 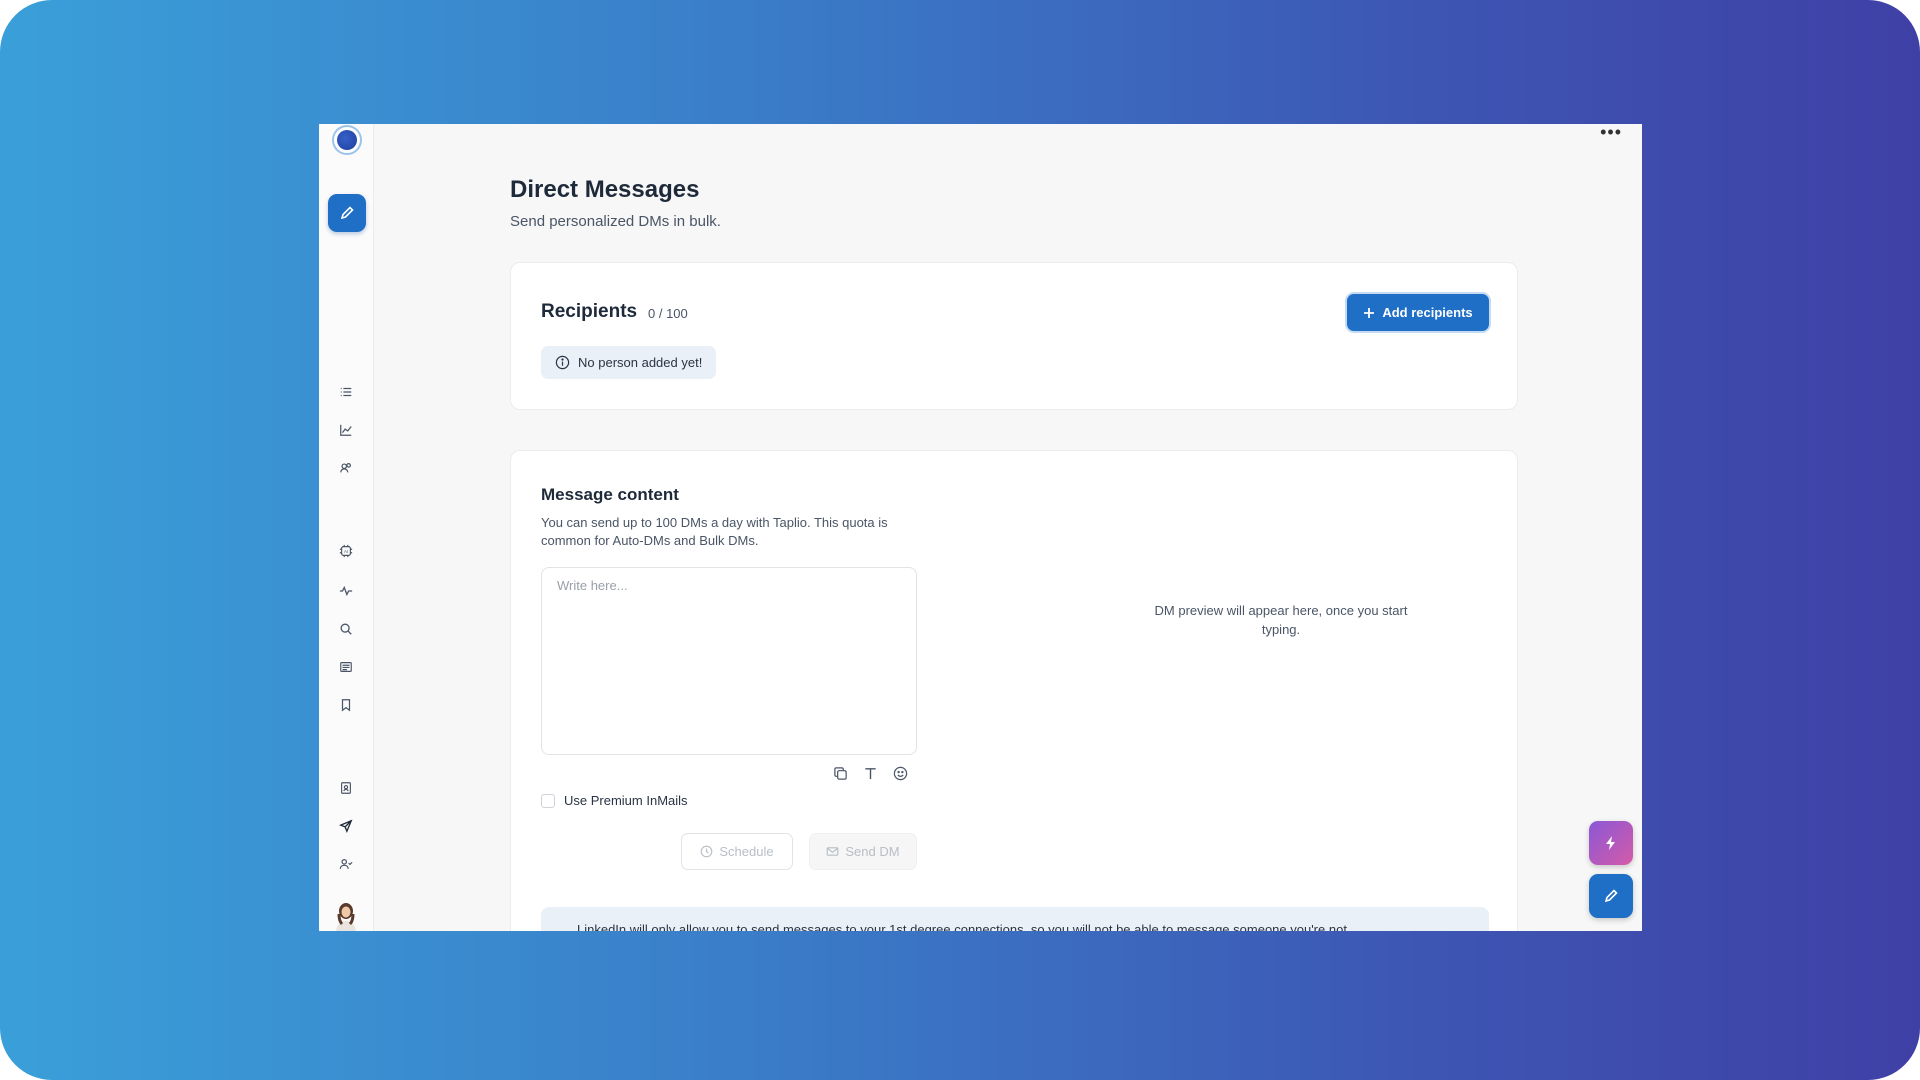 What do you see at coordinates (746, 851) in the screenshot?
I see `schedule-label: Schedule` at bounding box center [746, 851].